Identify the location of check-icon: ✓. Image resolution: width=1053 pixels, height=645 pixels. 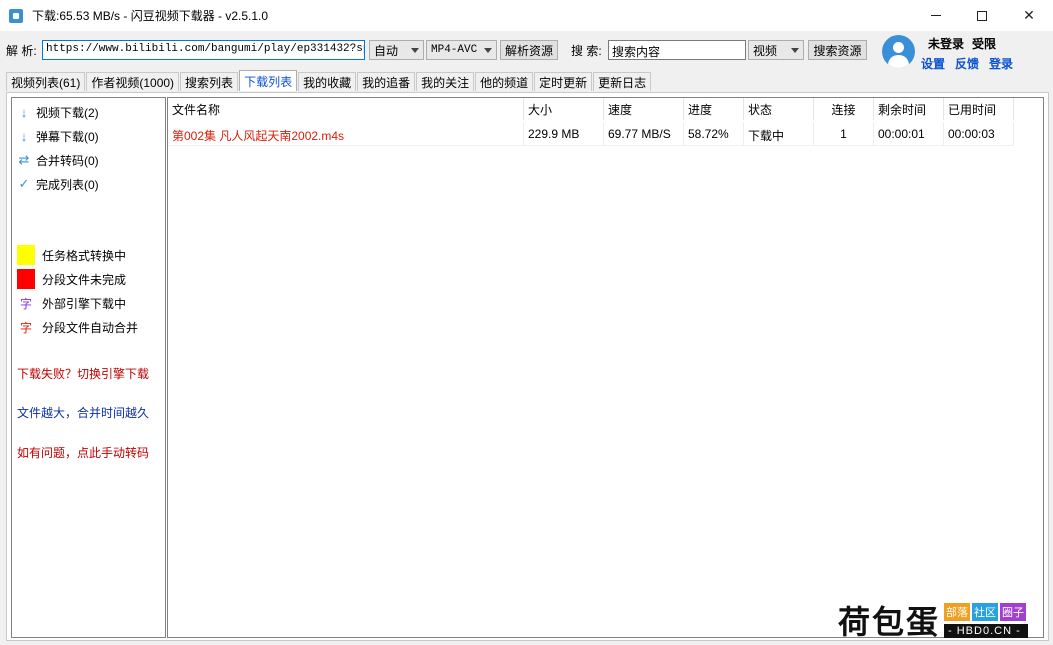
(24, 183).